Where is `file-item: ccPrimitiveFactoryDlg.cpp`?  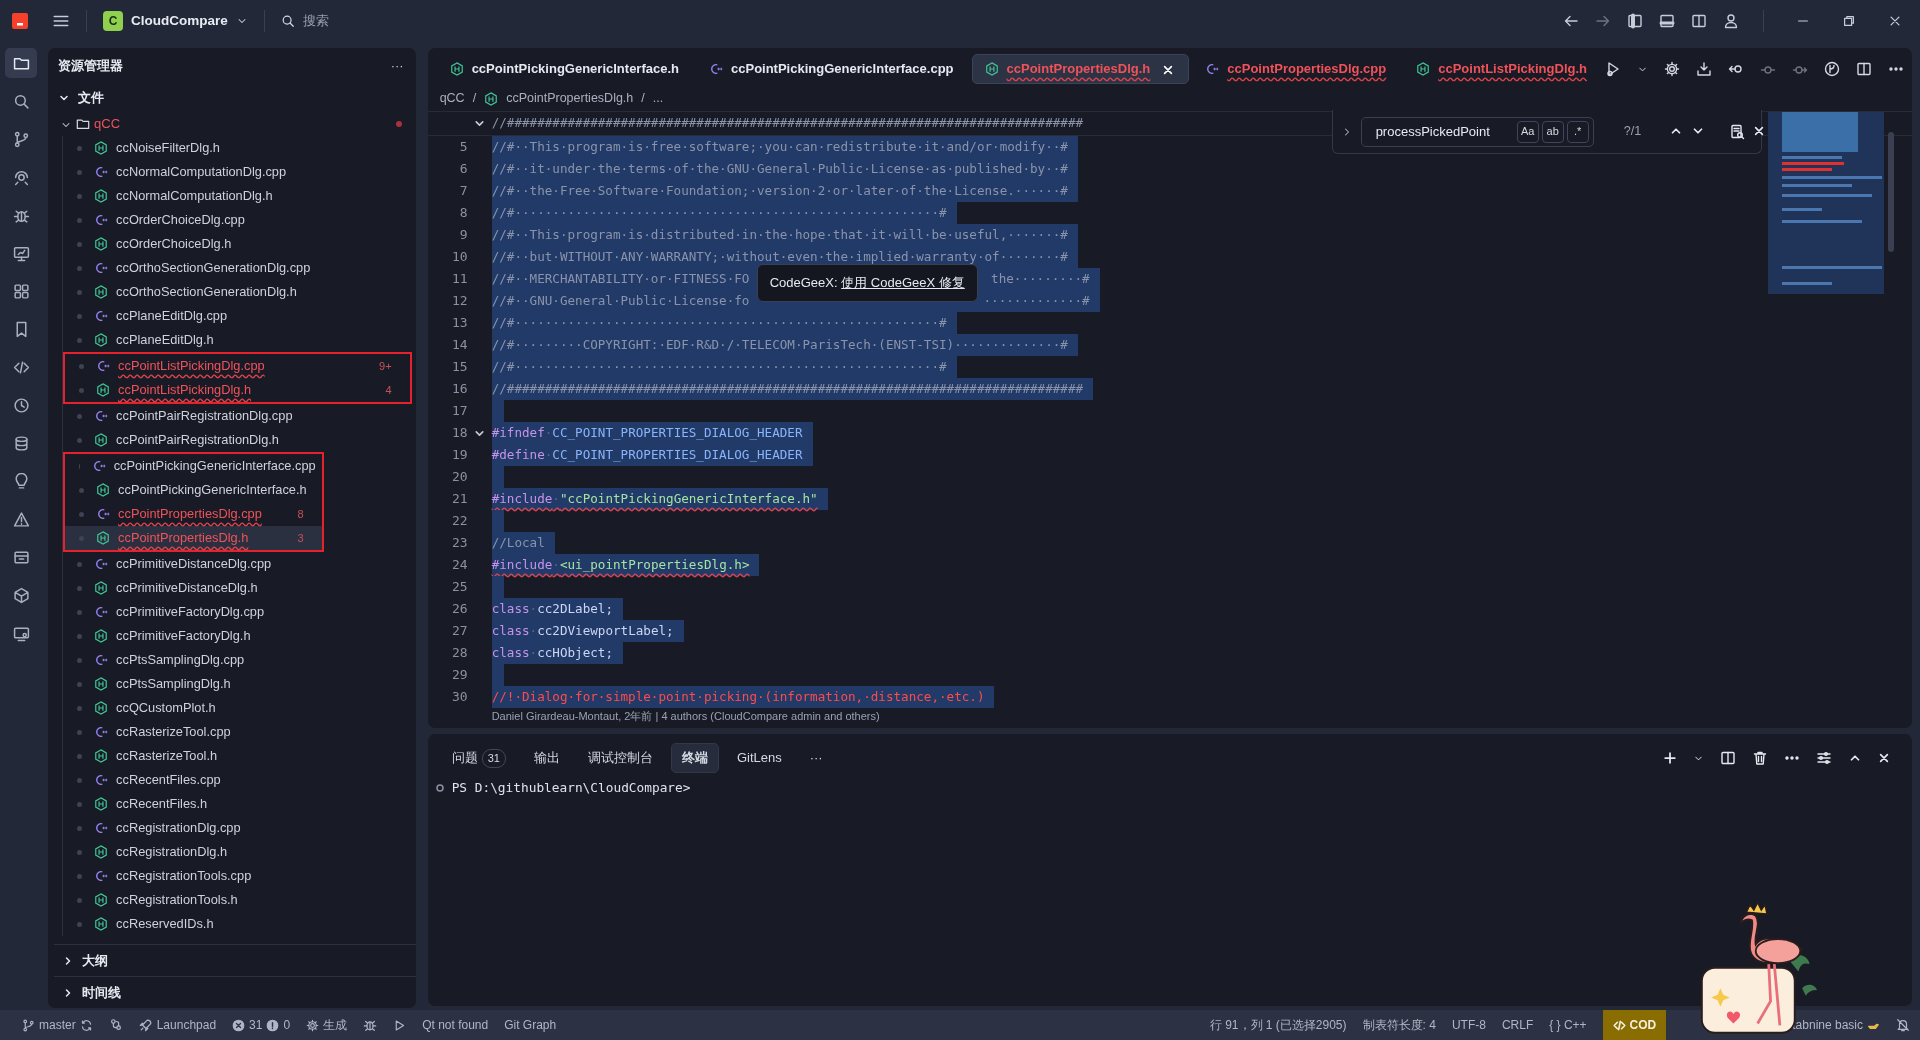 file-item: ccPrimitiveFactoryDlg.cpp is located at coordinates (237, 612).